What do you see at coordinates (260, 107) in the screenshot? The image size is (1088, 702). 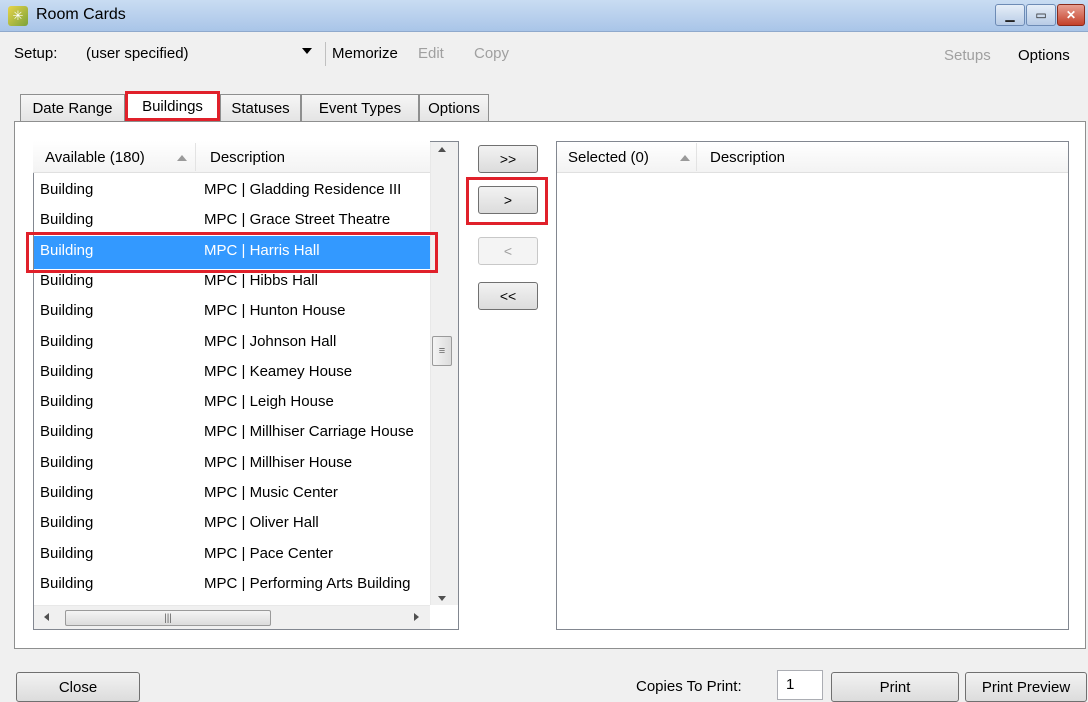 I see `tab-statuses: Statuses` at bounding box center [260, 107].